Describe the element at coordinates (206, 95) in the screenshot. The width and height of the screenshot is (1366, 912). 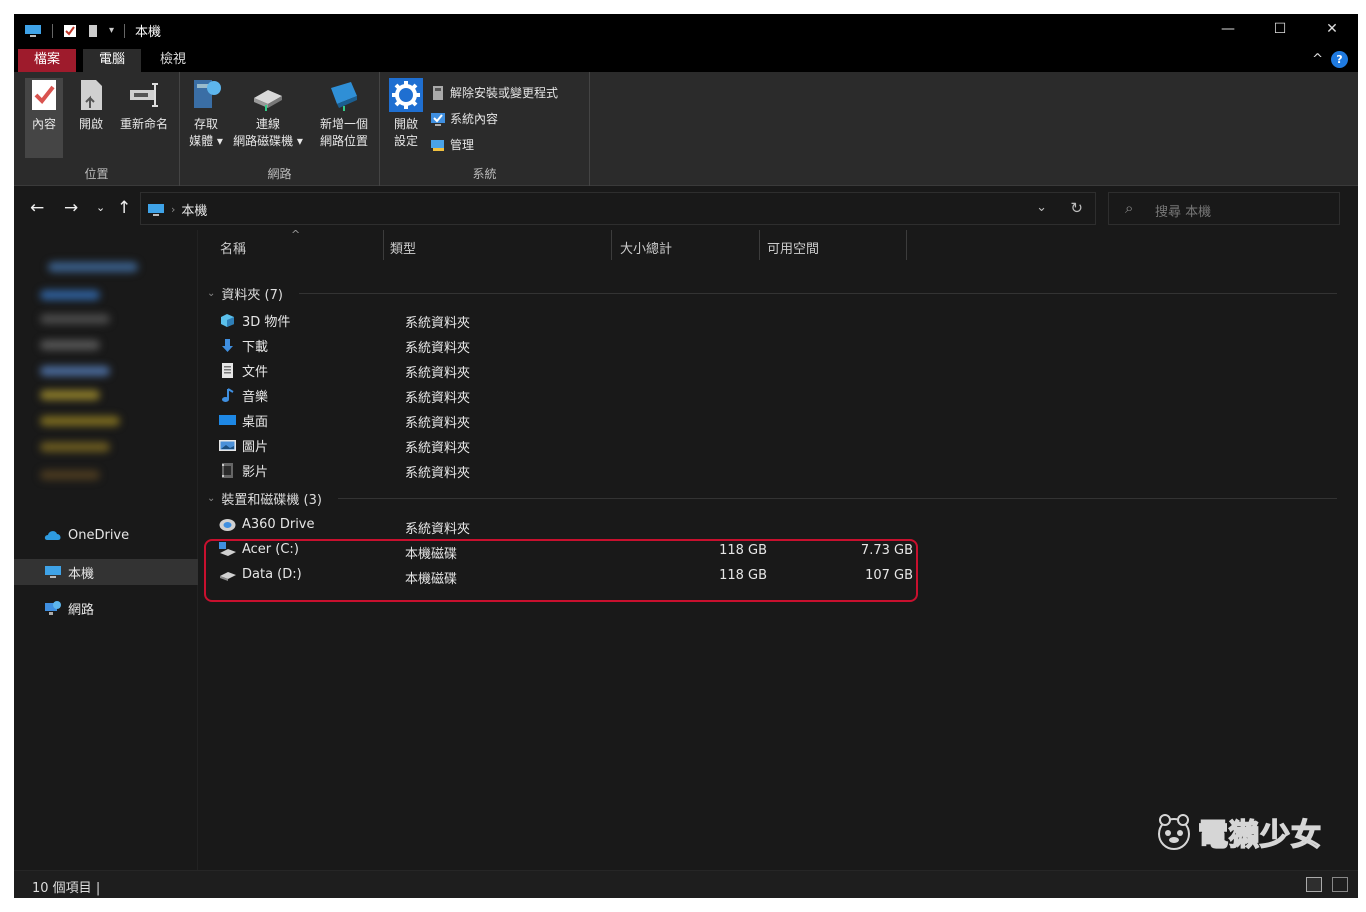
I see `media-icon` at that location.